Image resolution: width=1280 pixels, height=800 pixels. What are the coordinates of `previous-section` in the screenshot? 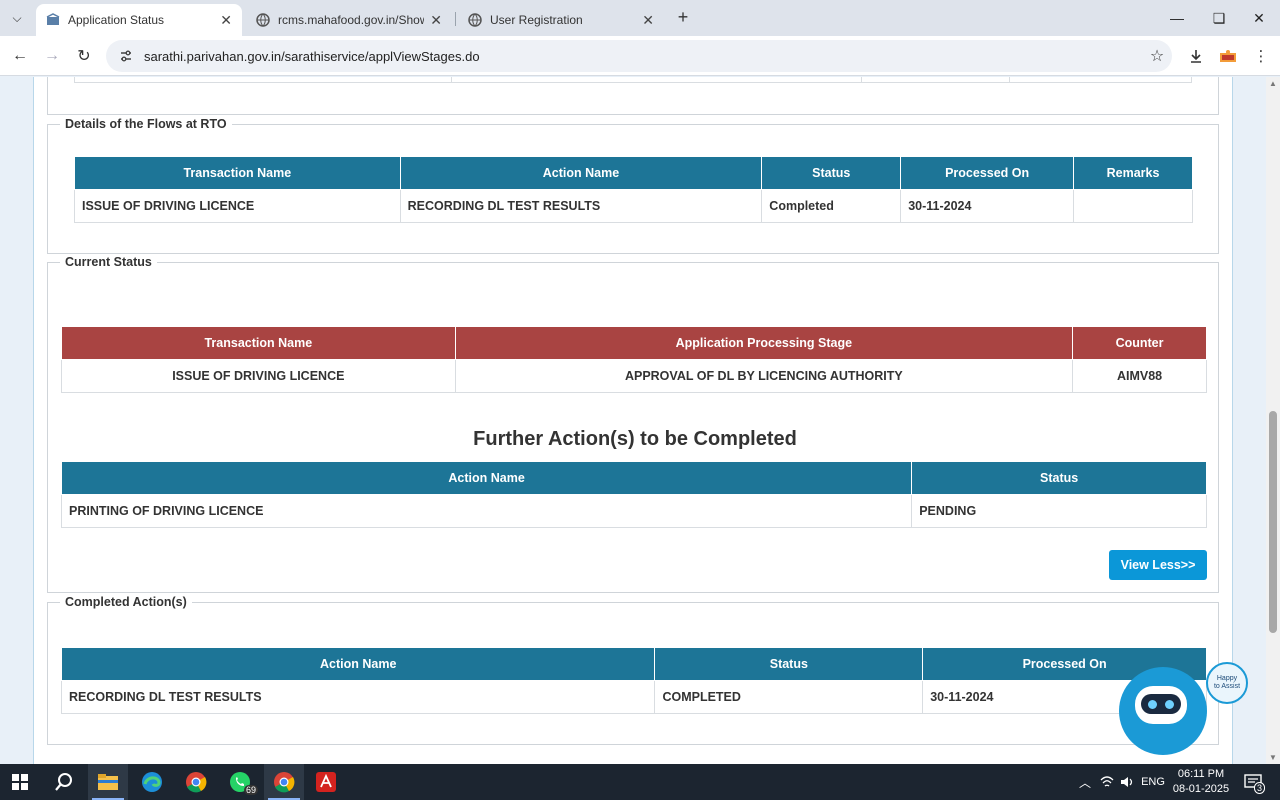 It's located at (633, 96).